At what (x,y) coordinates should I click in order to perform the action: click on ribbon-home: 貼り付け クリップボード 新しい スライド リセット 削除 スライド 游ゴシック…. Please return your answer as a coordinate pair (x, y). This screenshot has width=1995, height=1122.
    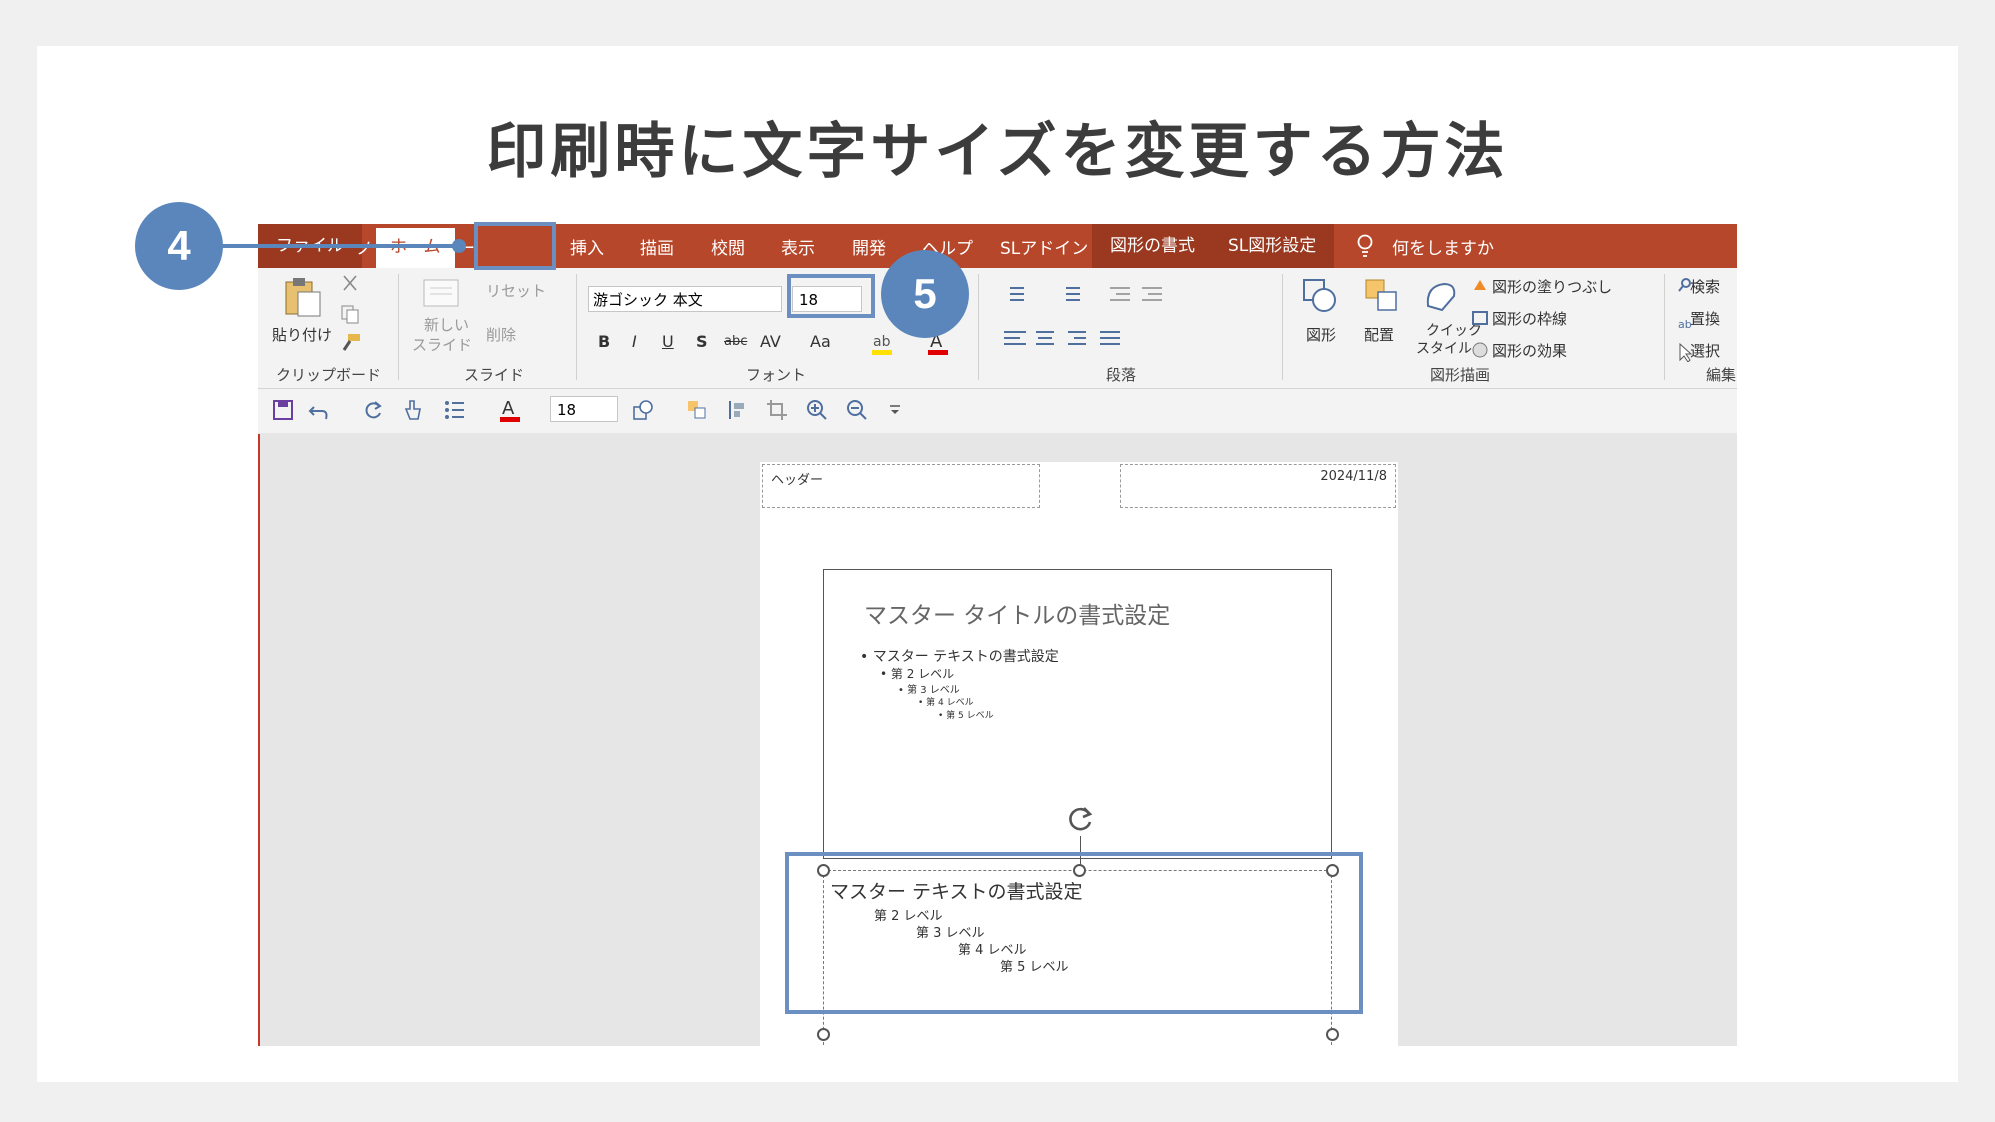
    Looking at the image, I should click on (997, 328).